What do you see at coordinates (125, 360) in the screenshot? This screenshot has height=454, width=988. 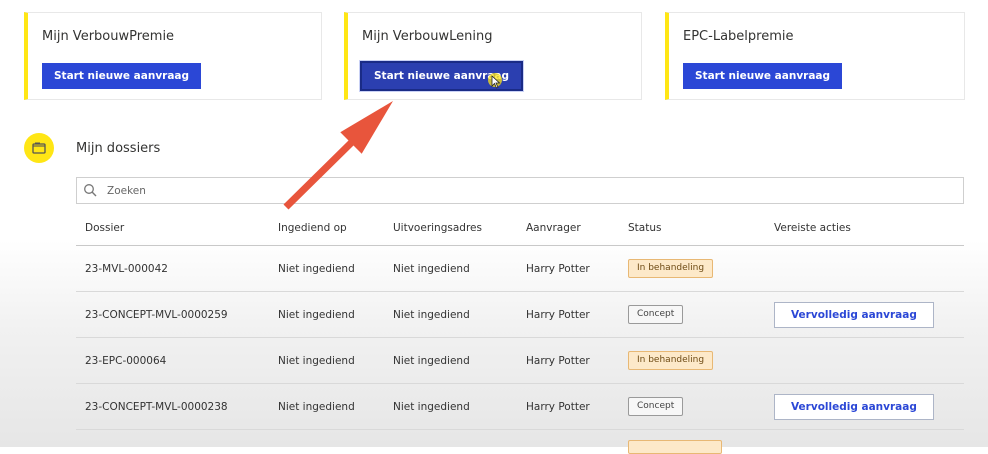 I see `cell-dossier: 23-EPC-000064` at bounding box center [125, 360].